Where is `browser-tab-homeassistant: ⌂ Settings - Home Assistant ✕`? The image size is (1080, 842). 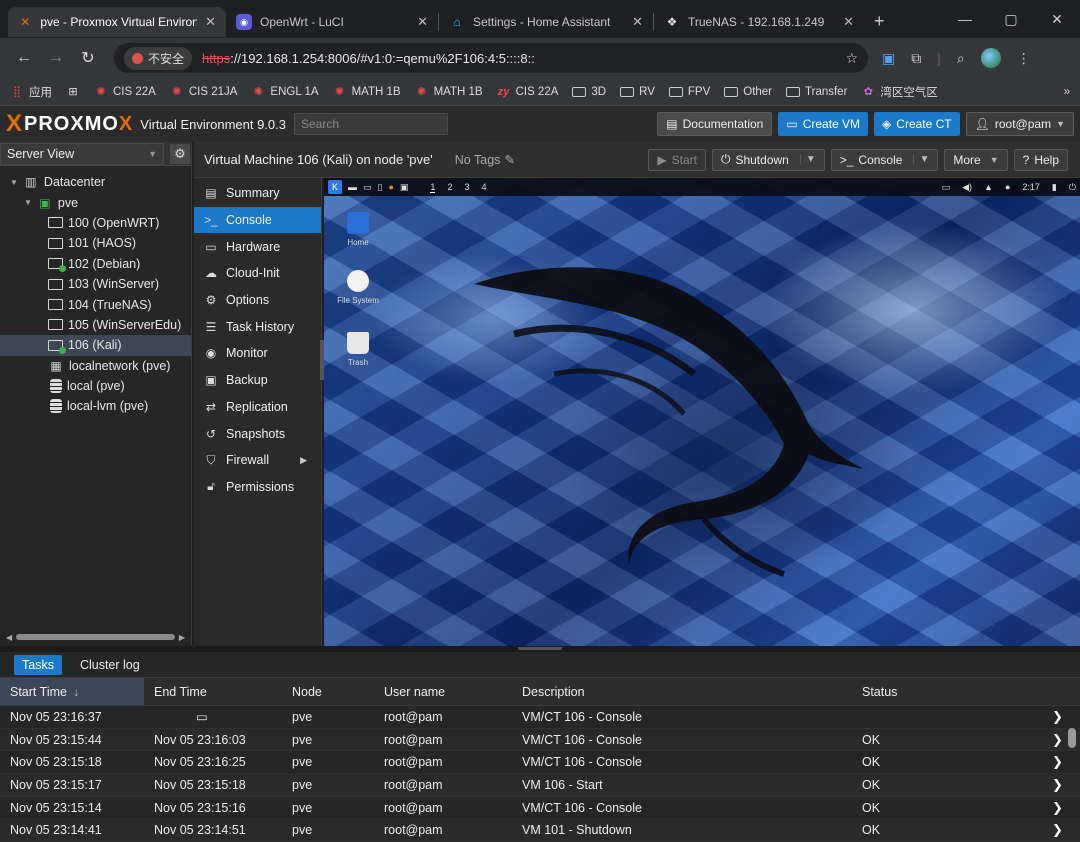 browser-tab-homeassistant: ⌂ Settings - Home Assistant ✕ is located at coordinates (546, 22).